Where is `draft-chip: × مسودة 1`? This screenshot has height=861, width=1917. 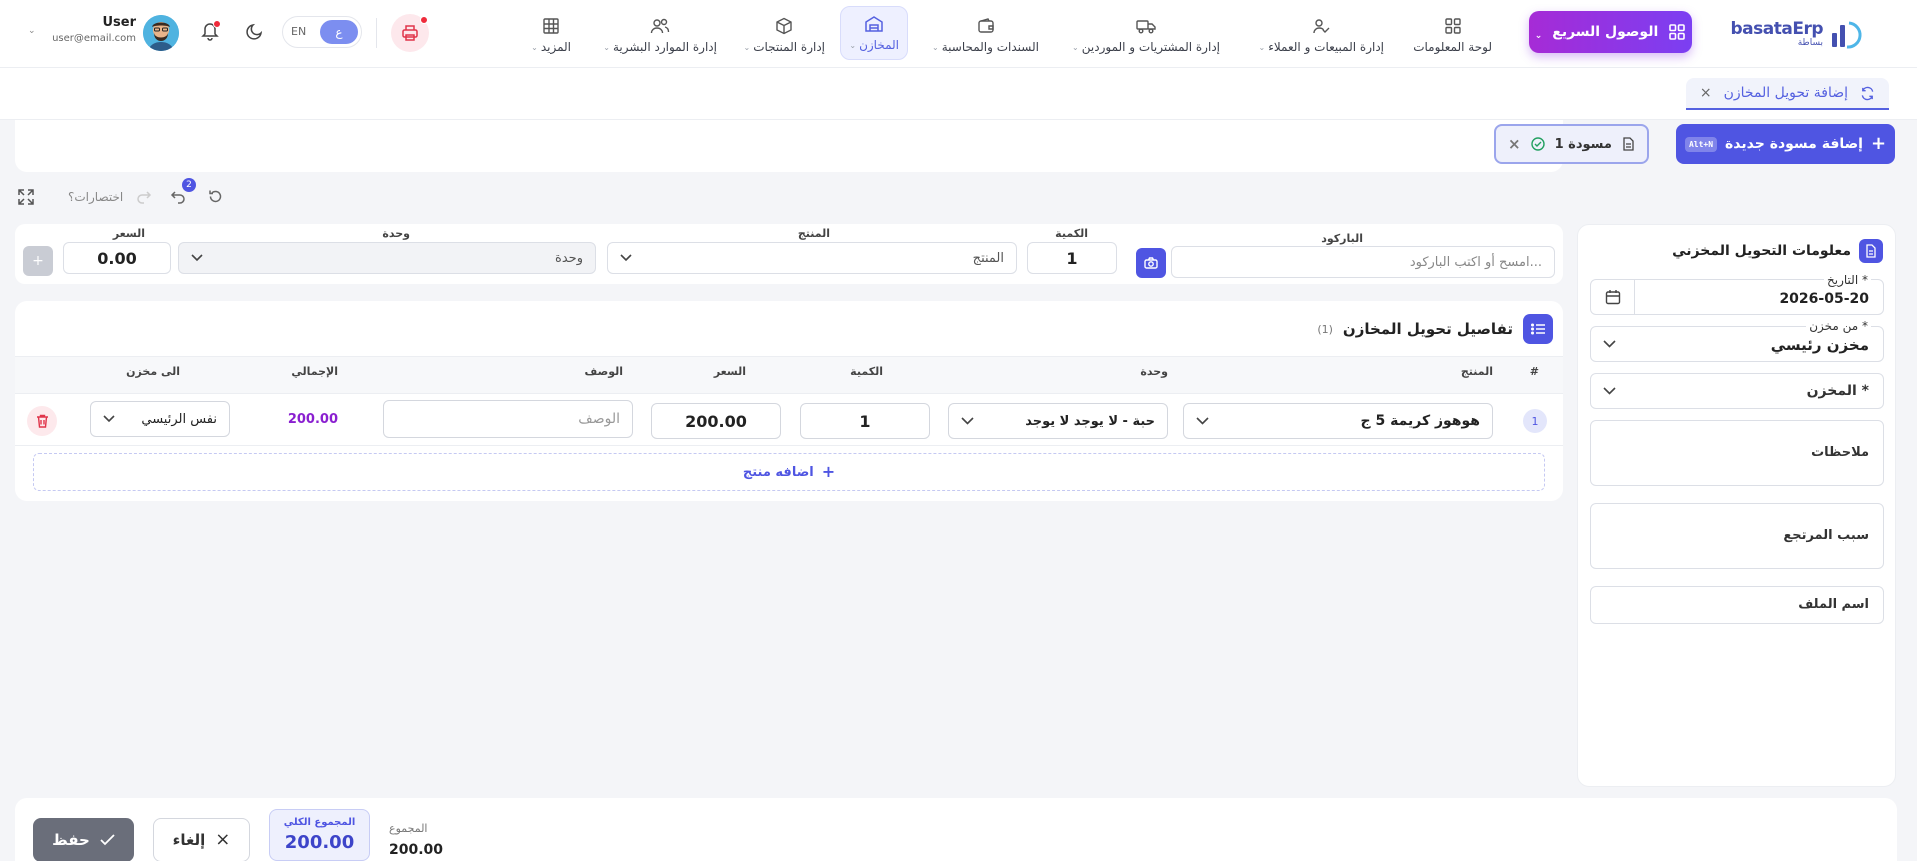
draft-chip: × مسودة 1 is located at coordinates (1571, 144).